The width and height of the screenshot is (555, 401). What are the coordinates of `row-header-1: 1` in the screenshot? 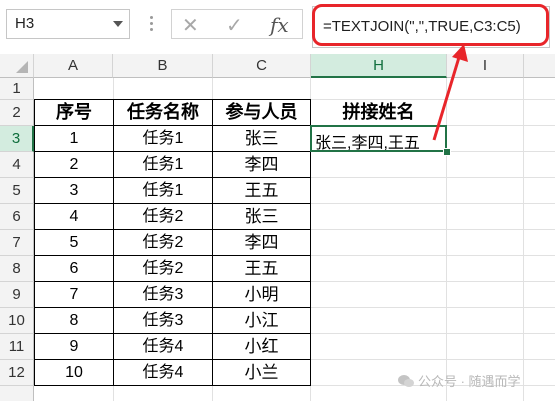 It's located at (17, 89).